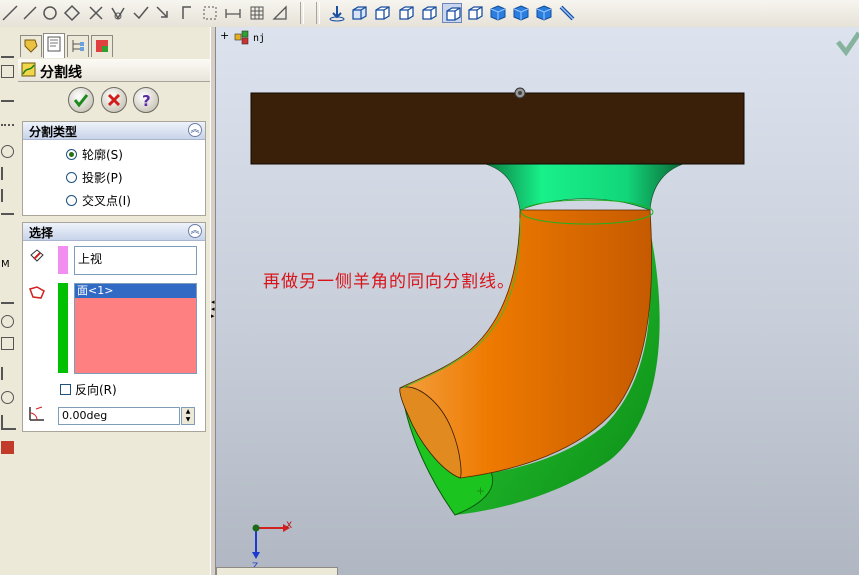 Image resolution: width=859 pixels, height=575 pixels. What do you see at coordinates (406, 13) in the screenshot?
I see `view-cube-3-icon` at bounding box center [406, 13].